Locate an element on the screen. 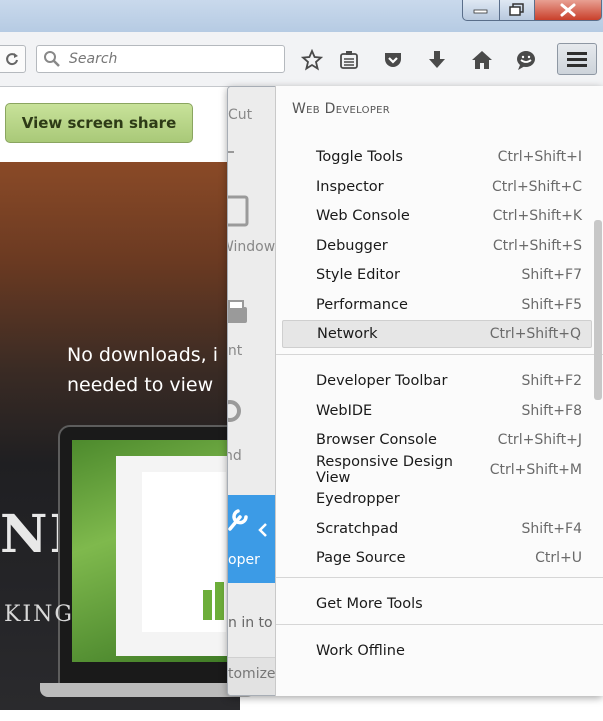 The width and height of the screenshot is (603, 721). menu-item-developer-toolbar: Developer Toolbar Shift+F2 is located at coordinates (437, 381).